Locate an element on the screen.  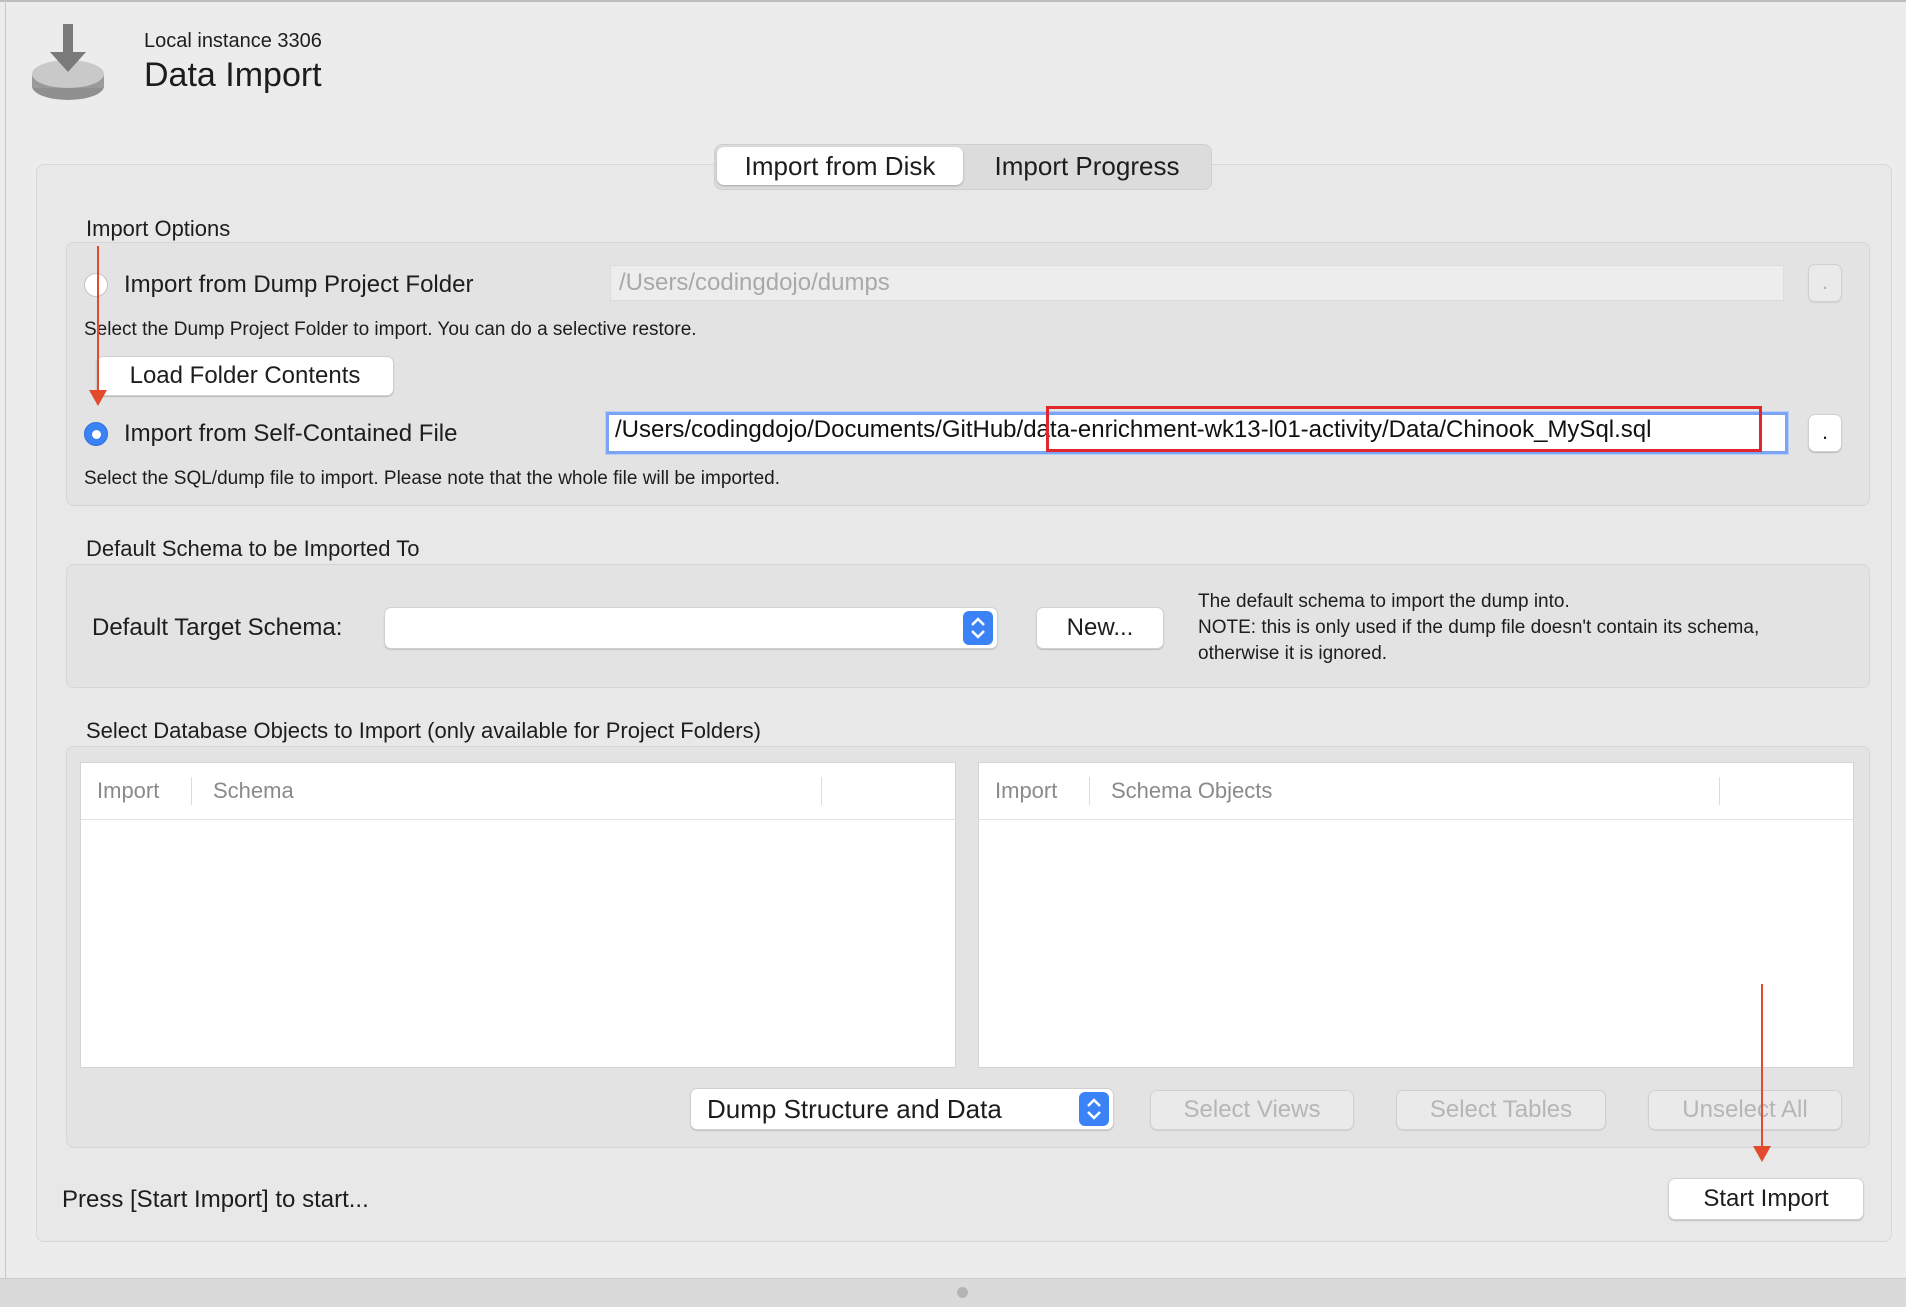
unselect-all-button: Unselect All is located at coordinates (1745, 1110).